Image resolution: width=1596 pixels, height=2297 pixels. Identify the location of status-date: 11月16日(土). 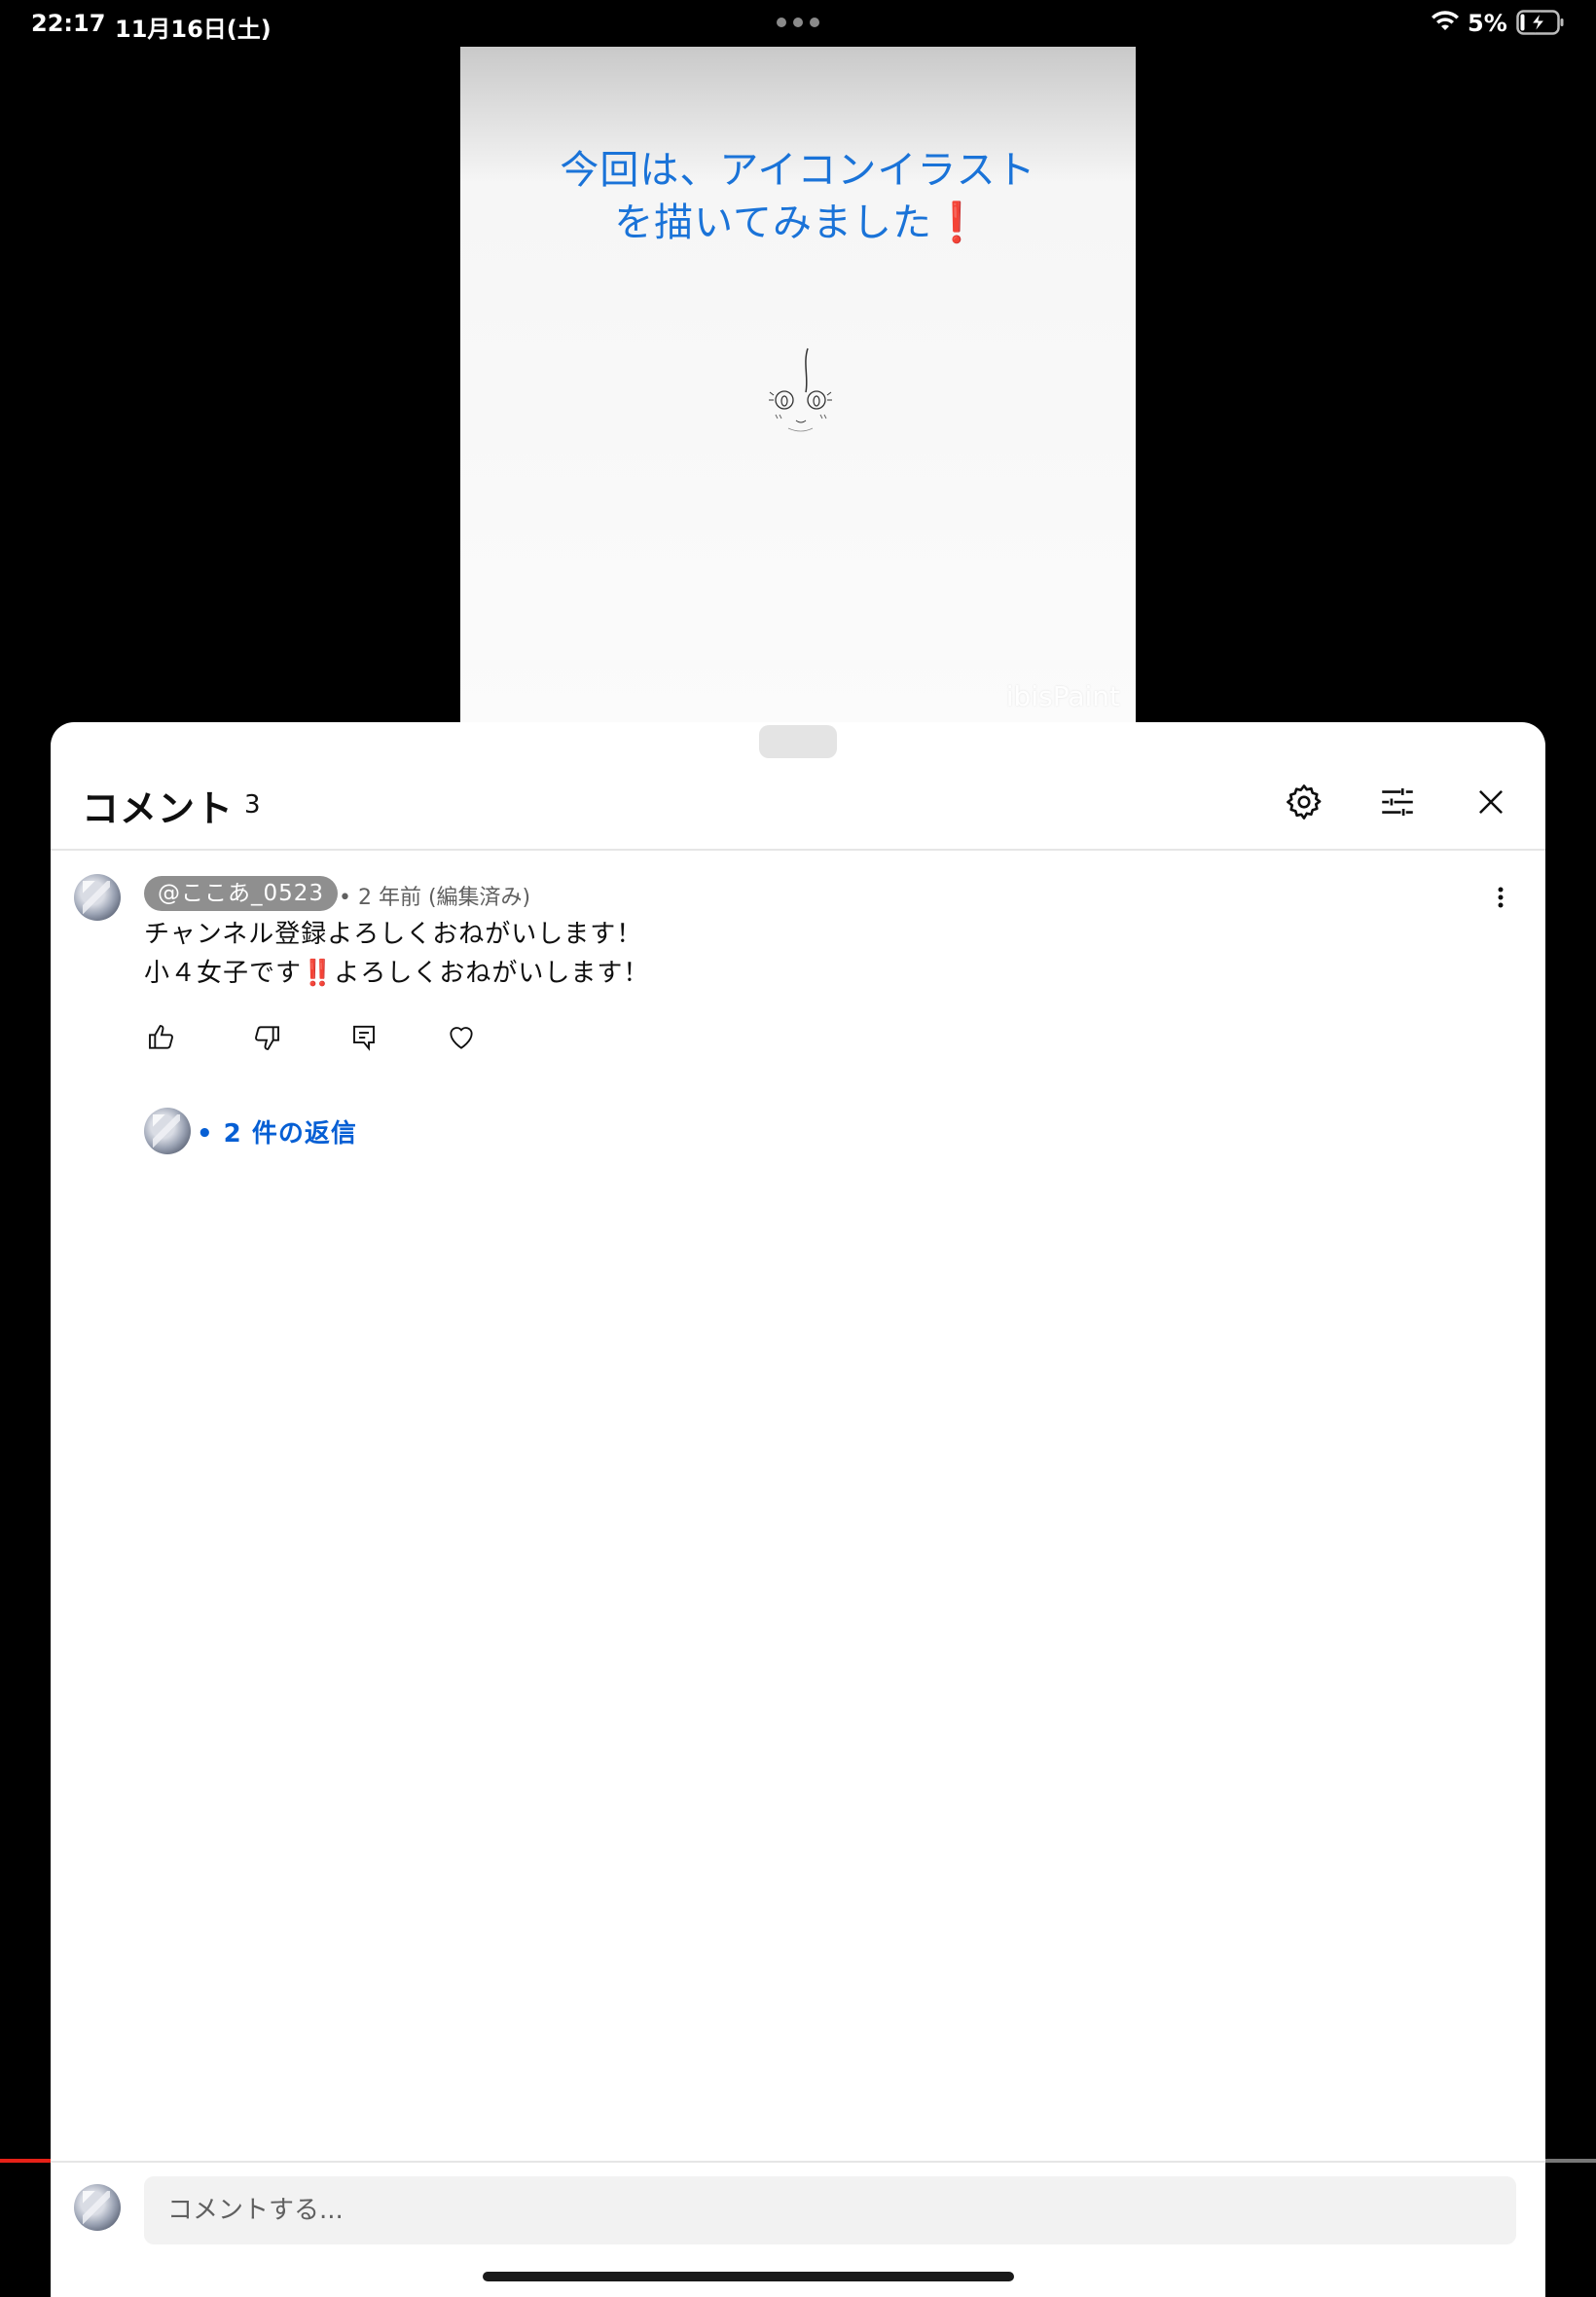
(194, 30).